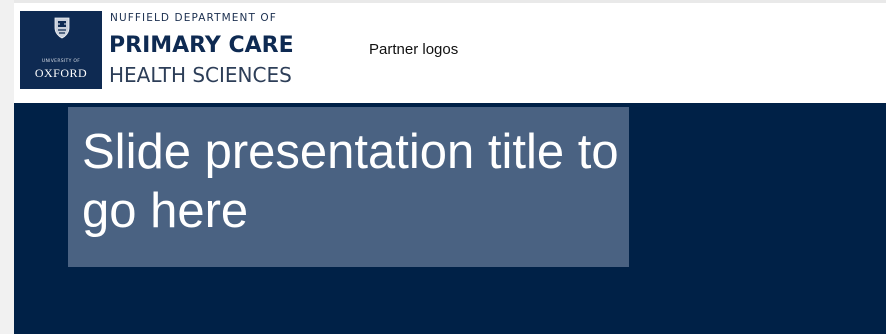 The width and height of the screenshot is (886, 334). Describe the element at coordinates (61, 50) in the screenshot. I see `oxford-crest-logo: University of OXFORD` at that location.